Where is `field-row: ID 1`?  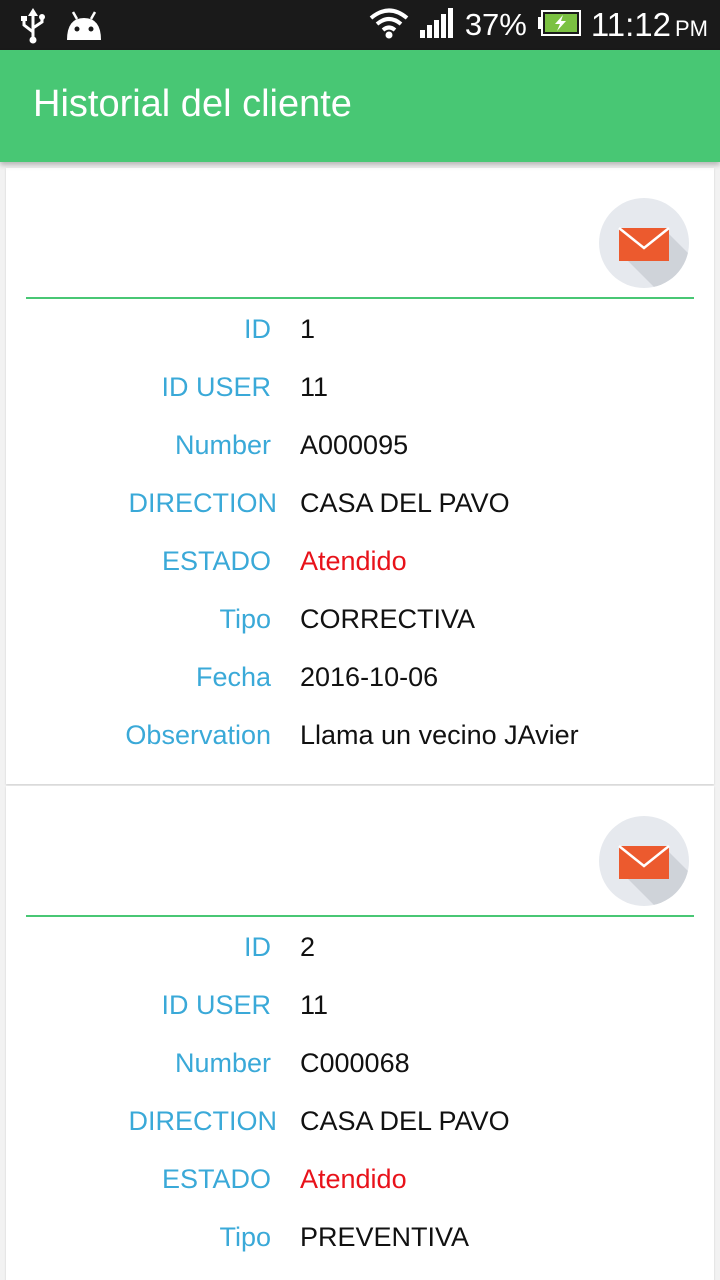 field-row: ID 1 is located at coordinates (360, 334).